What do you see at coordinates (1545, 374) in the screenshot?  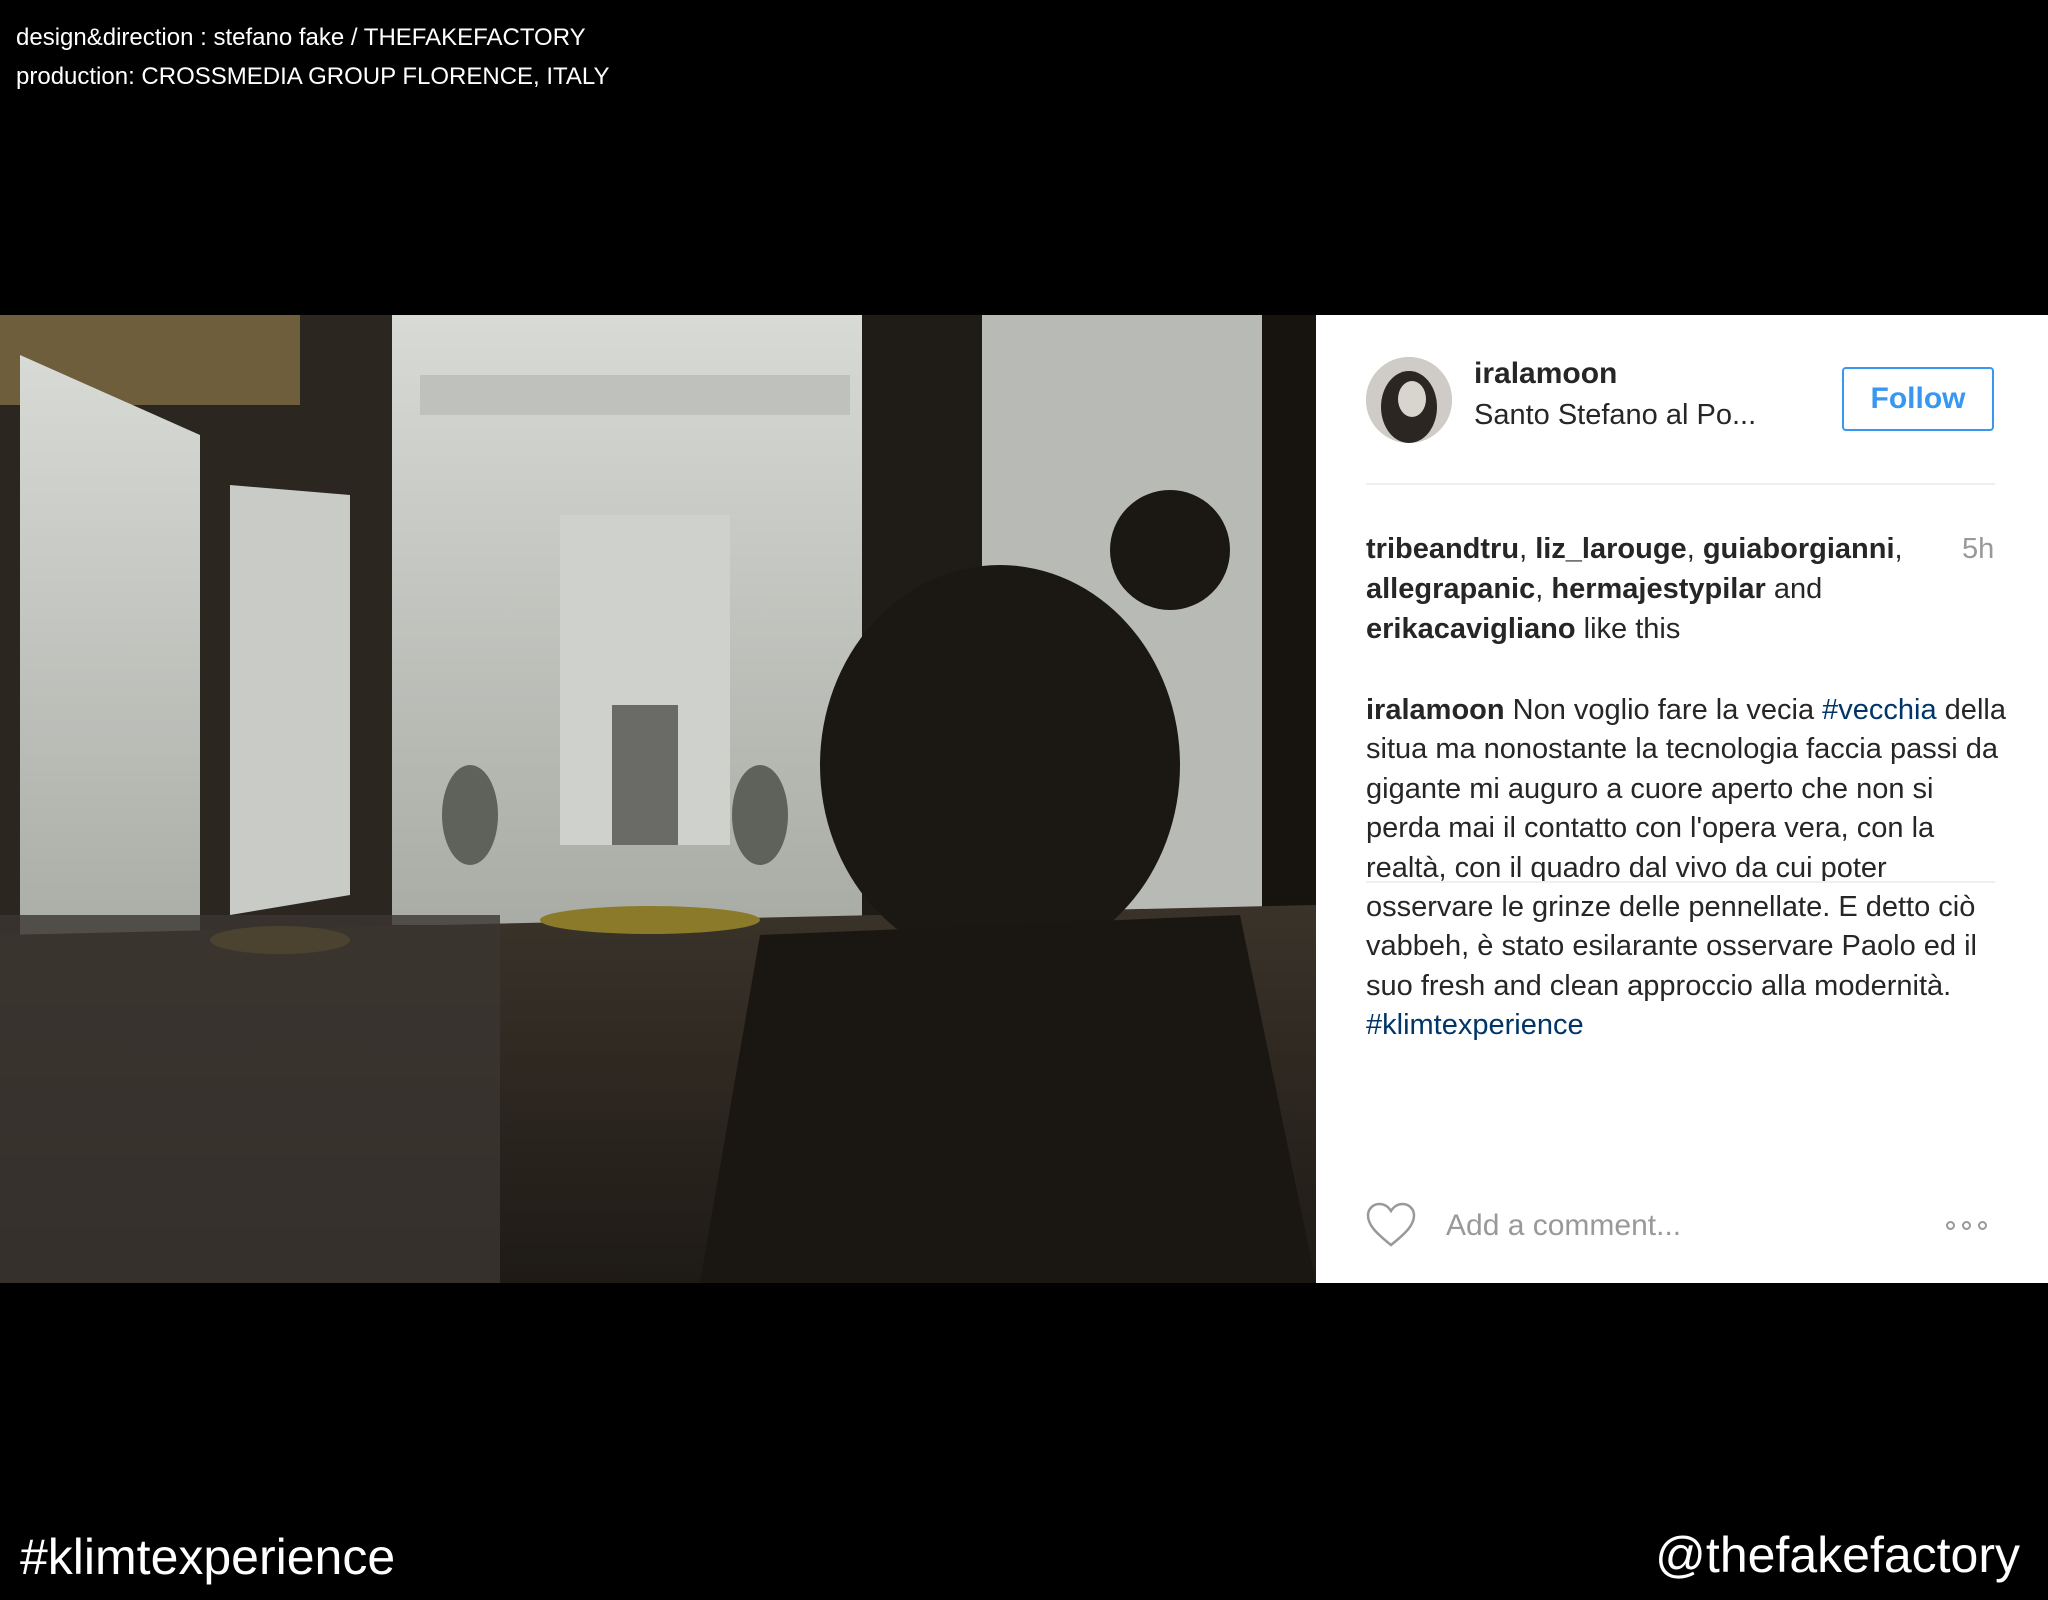 I see `post-username: iralamoon` at bounding box center [1545, 374].